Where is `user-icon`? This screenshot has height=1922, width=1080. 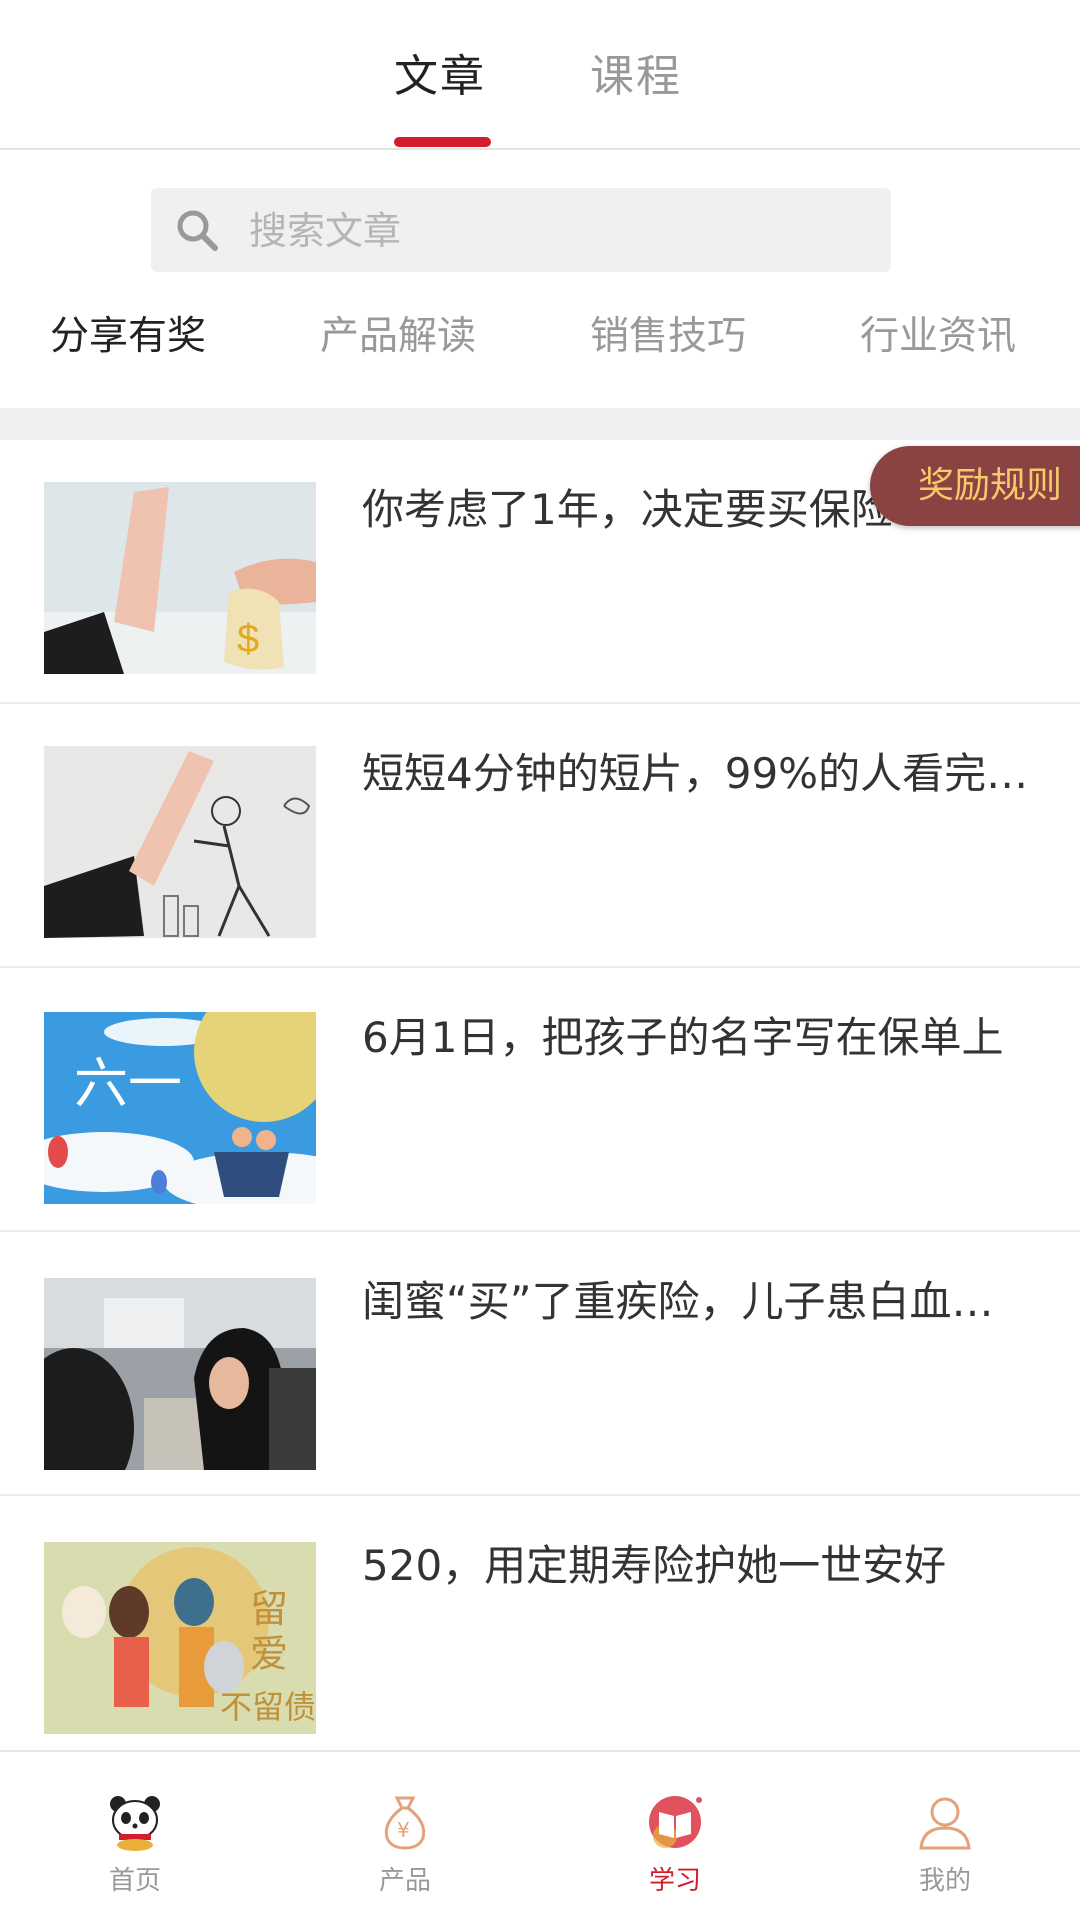
user-icon is located at coordinates (945, 1823).